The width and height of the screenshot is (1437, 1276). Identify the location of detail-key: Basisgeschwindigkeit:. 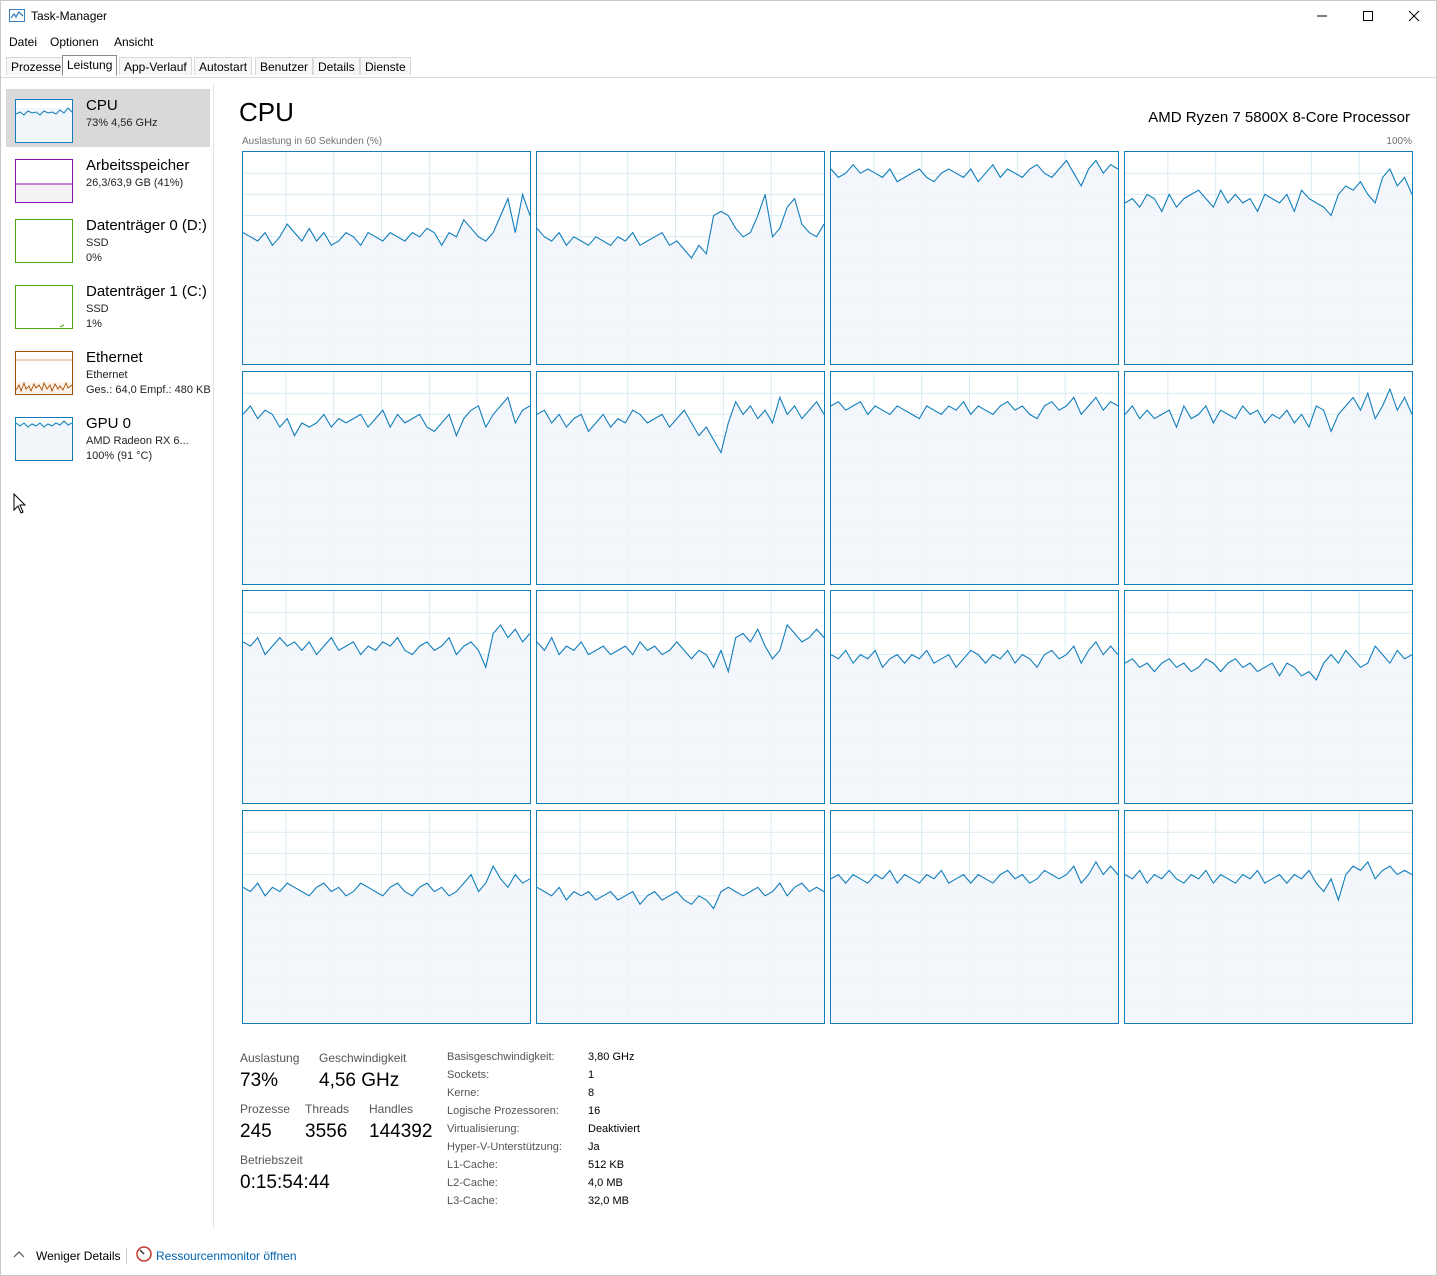
(501, 1057).